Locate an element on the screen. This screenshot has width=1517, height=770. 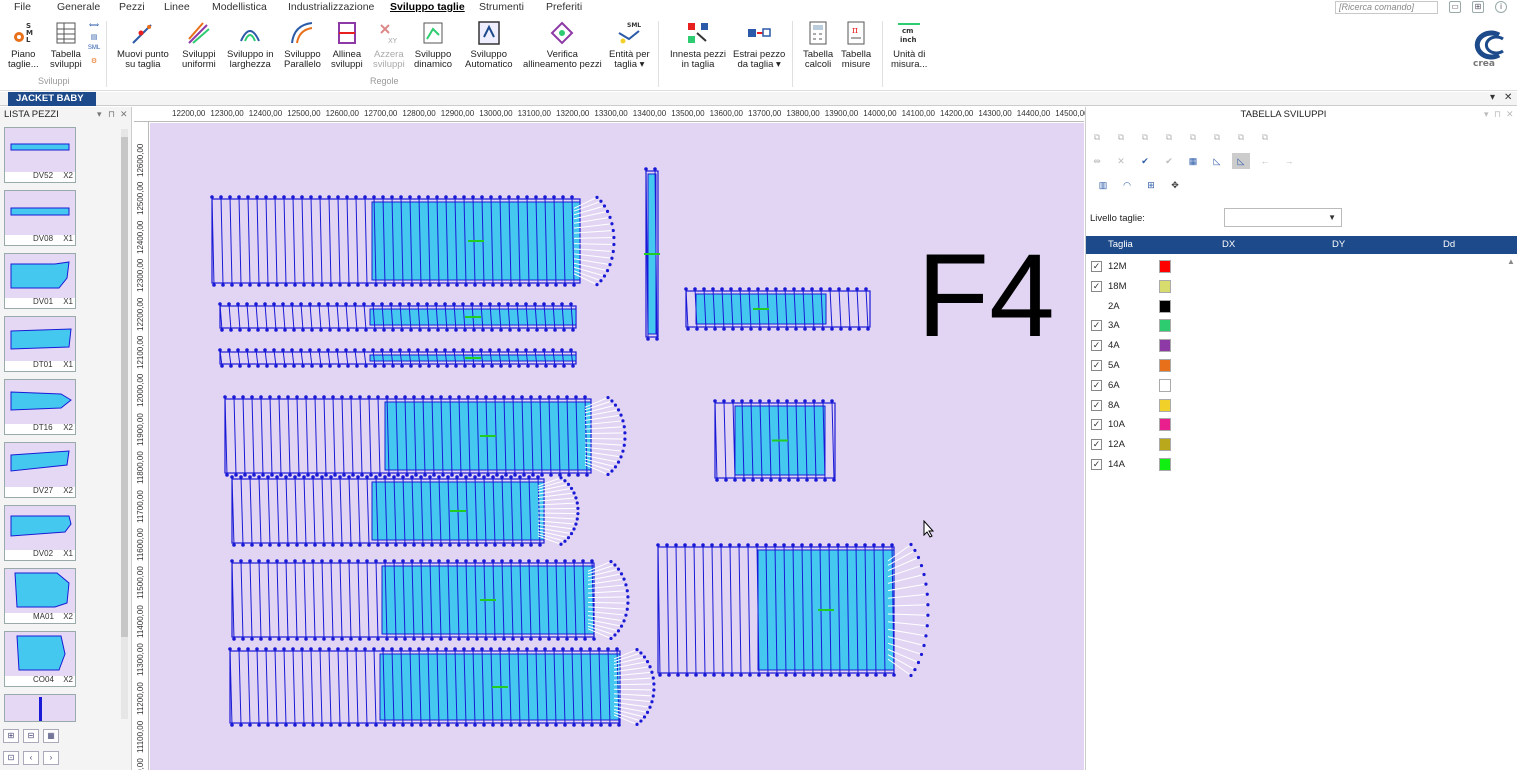
panel-pin-icon: ⊓ is located at coordinates (111, 114).